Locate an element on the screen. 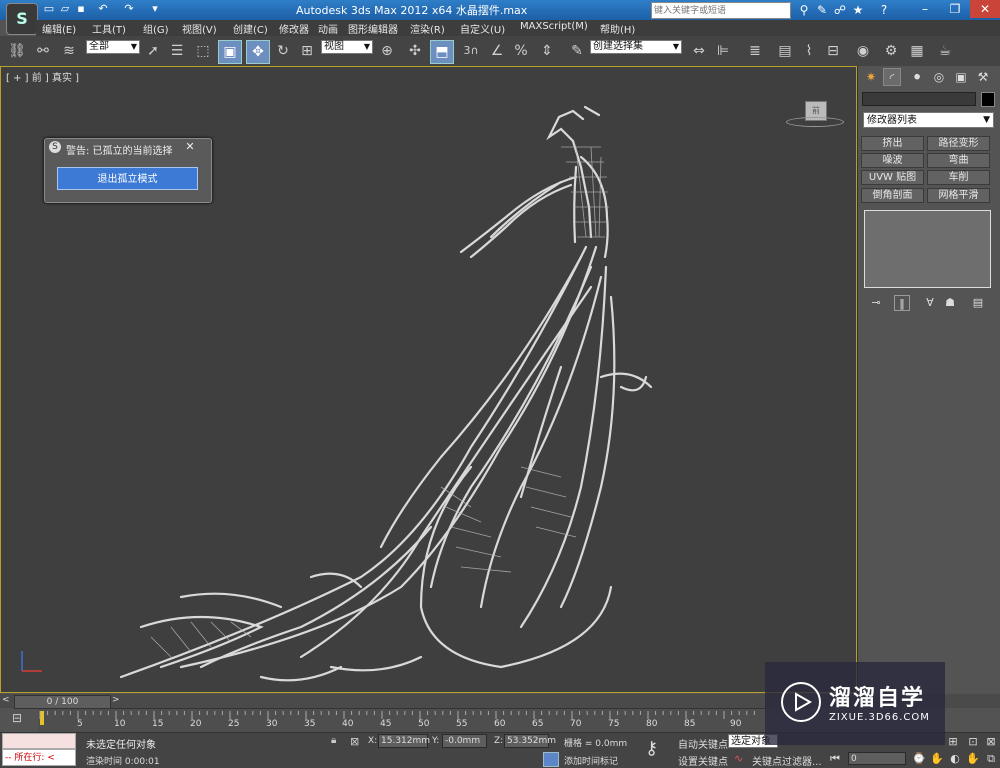 The height and width of the screenshot is (768, 1000). modifier-noise-button: 噪波 is located at coordinates (892, 160).